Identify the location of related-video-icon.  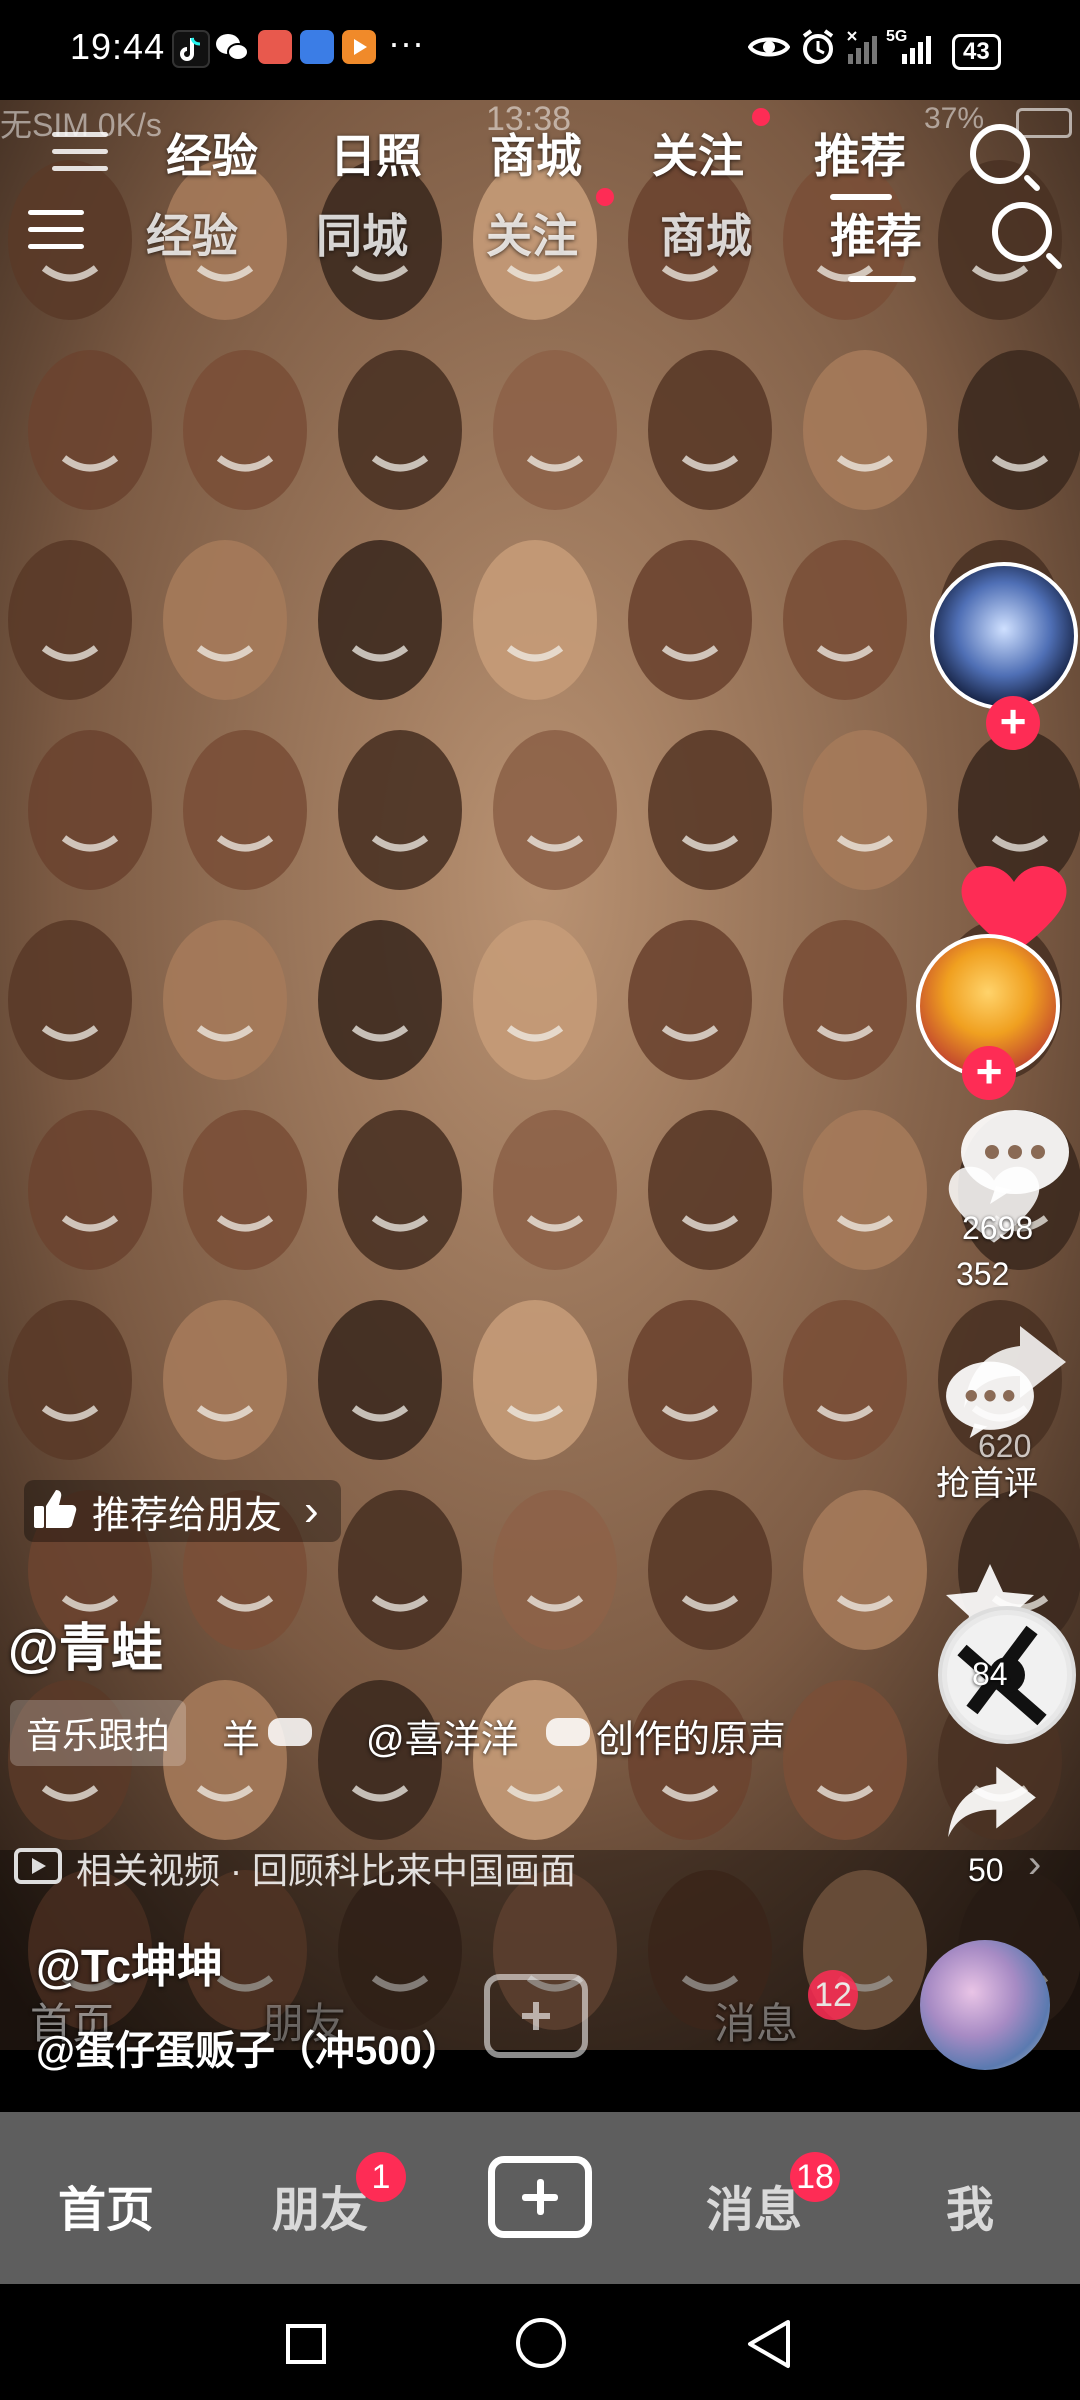
(38, 1868).